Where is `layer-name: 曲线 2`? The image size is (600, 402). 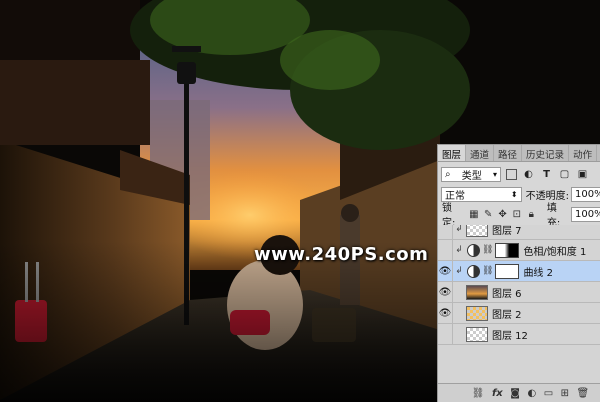 layer-name: 曲线 2 is located at coordinates (538, 273).